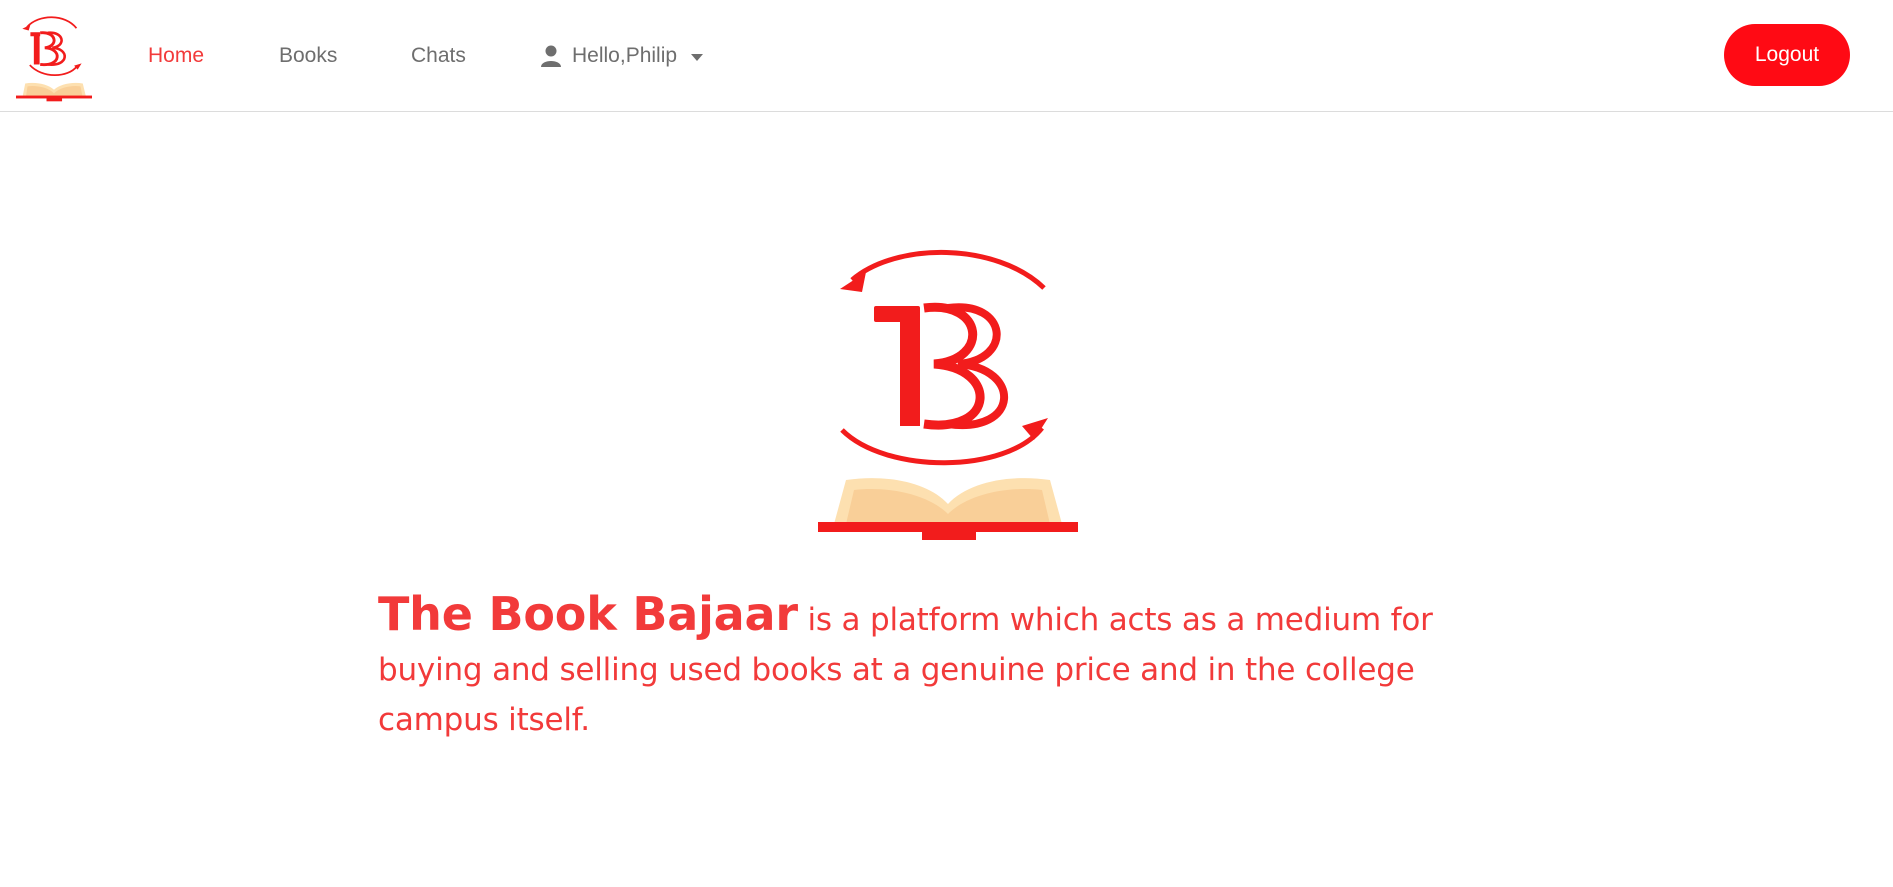  What do you see at coordinates (308, 56) in the screenshot?
I see `nav-books-link: Books` at bounding box center [308, 56].